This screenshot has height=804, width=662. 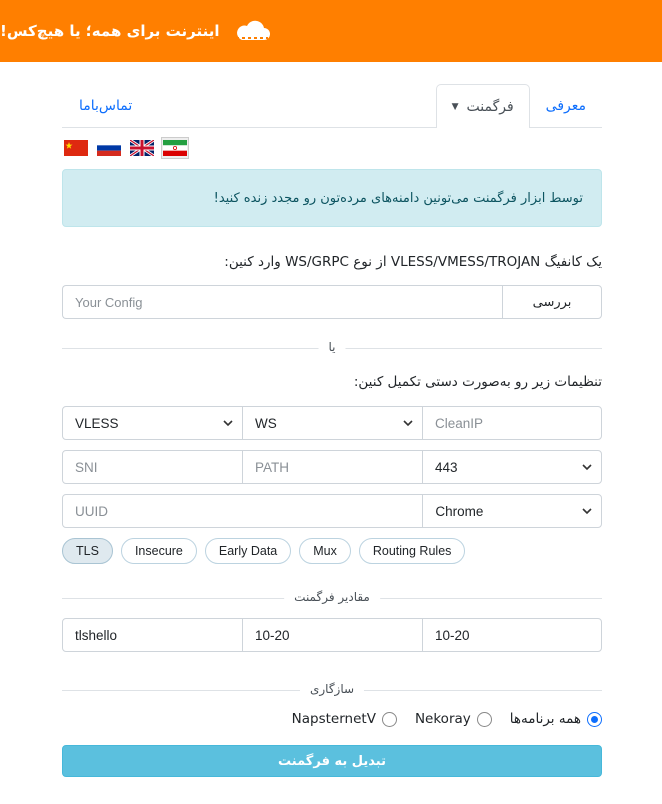 I want to click on uk-flag-icon, so click(x=142, y=148).